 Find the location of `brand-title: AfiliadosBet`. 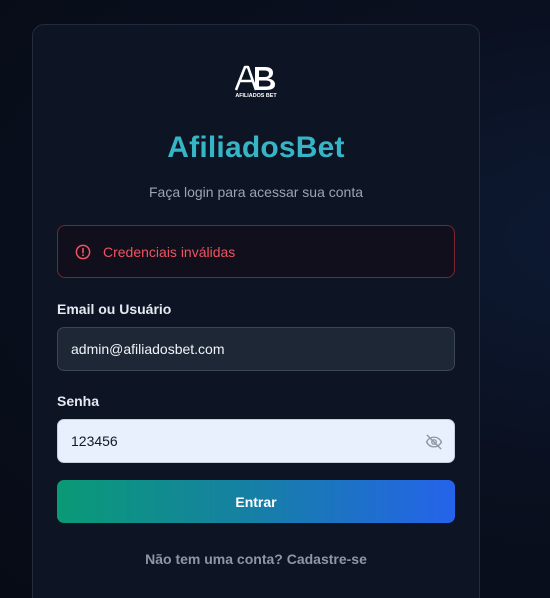

brand-title: AfiliadosBet is located at coordinates (256, 147).